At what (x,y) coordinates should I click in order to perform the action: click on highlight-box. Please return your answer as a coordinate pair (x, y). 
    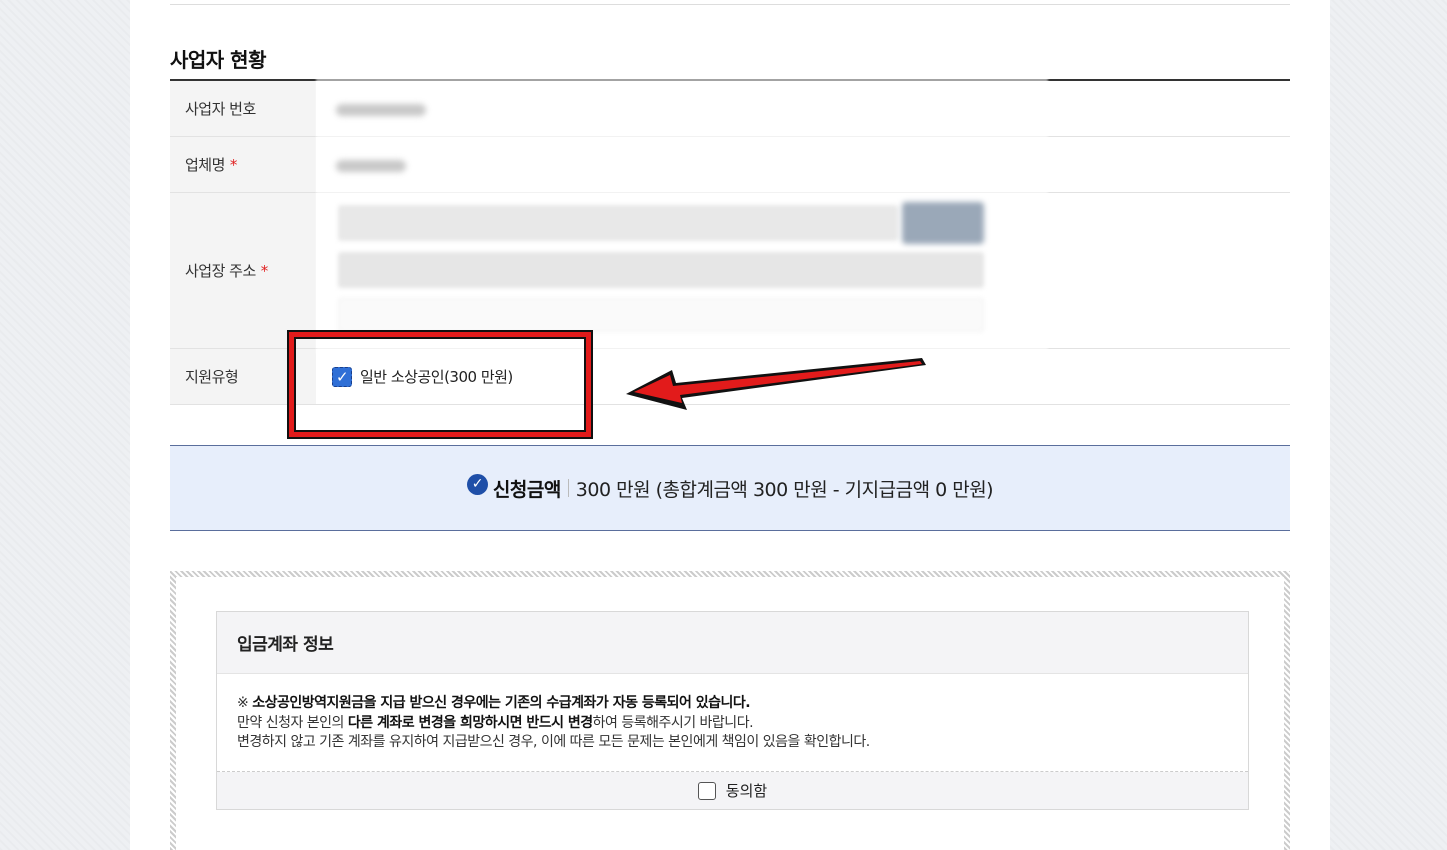
    Looking at the image, I should click on (440, 384).